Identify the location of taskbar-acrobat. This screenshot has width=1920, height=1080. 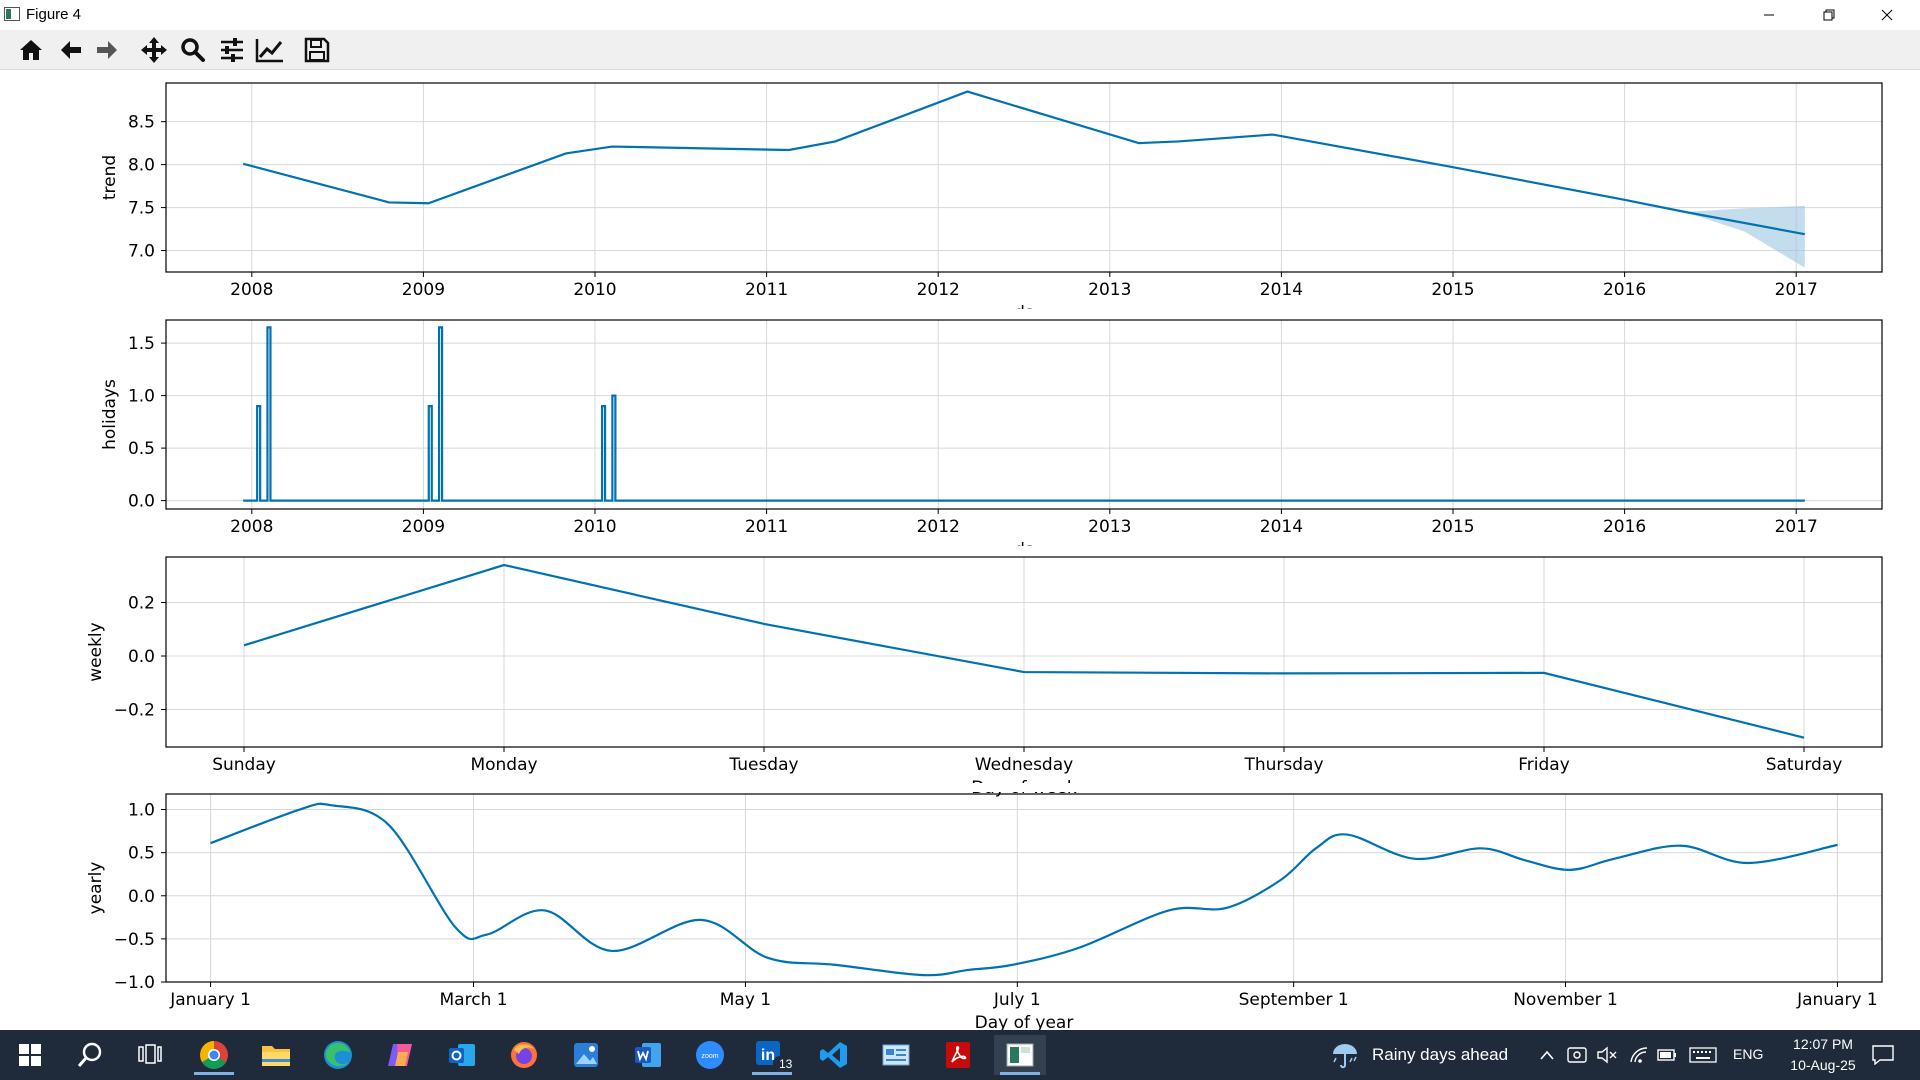
(958, 1055).